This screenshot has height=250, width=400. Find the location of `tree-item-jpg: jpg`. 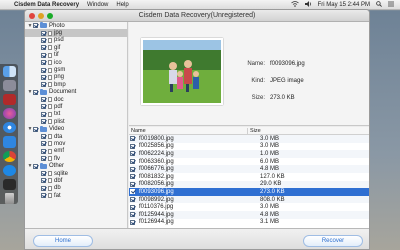

tree-item-jpg: jpg is located at coordinates (76, 33).